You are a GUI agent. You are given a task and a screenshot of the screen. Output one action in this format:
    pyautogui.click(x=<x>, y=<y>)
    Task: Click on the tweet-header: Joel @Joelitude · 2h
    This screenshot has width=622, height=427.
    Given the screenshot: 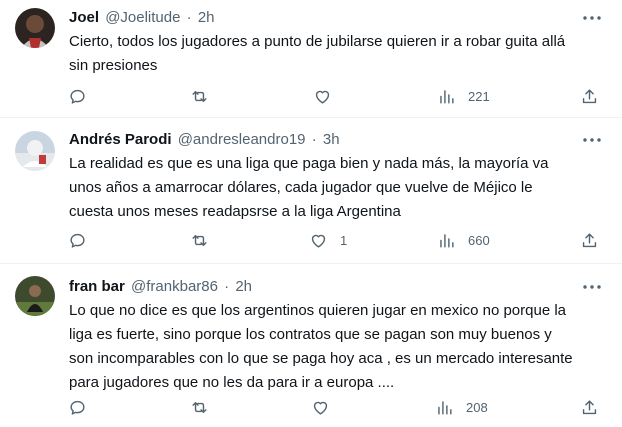 What is the action you would take?
    pyautogui.click(x=142, y=17)
    